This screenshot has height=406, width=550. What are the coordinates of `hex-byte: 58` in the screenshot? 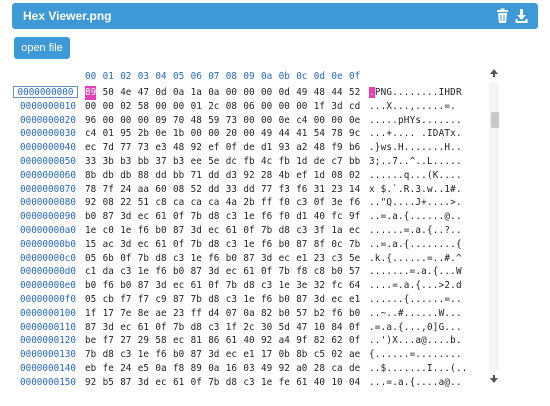 It's located at (143, 107).